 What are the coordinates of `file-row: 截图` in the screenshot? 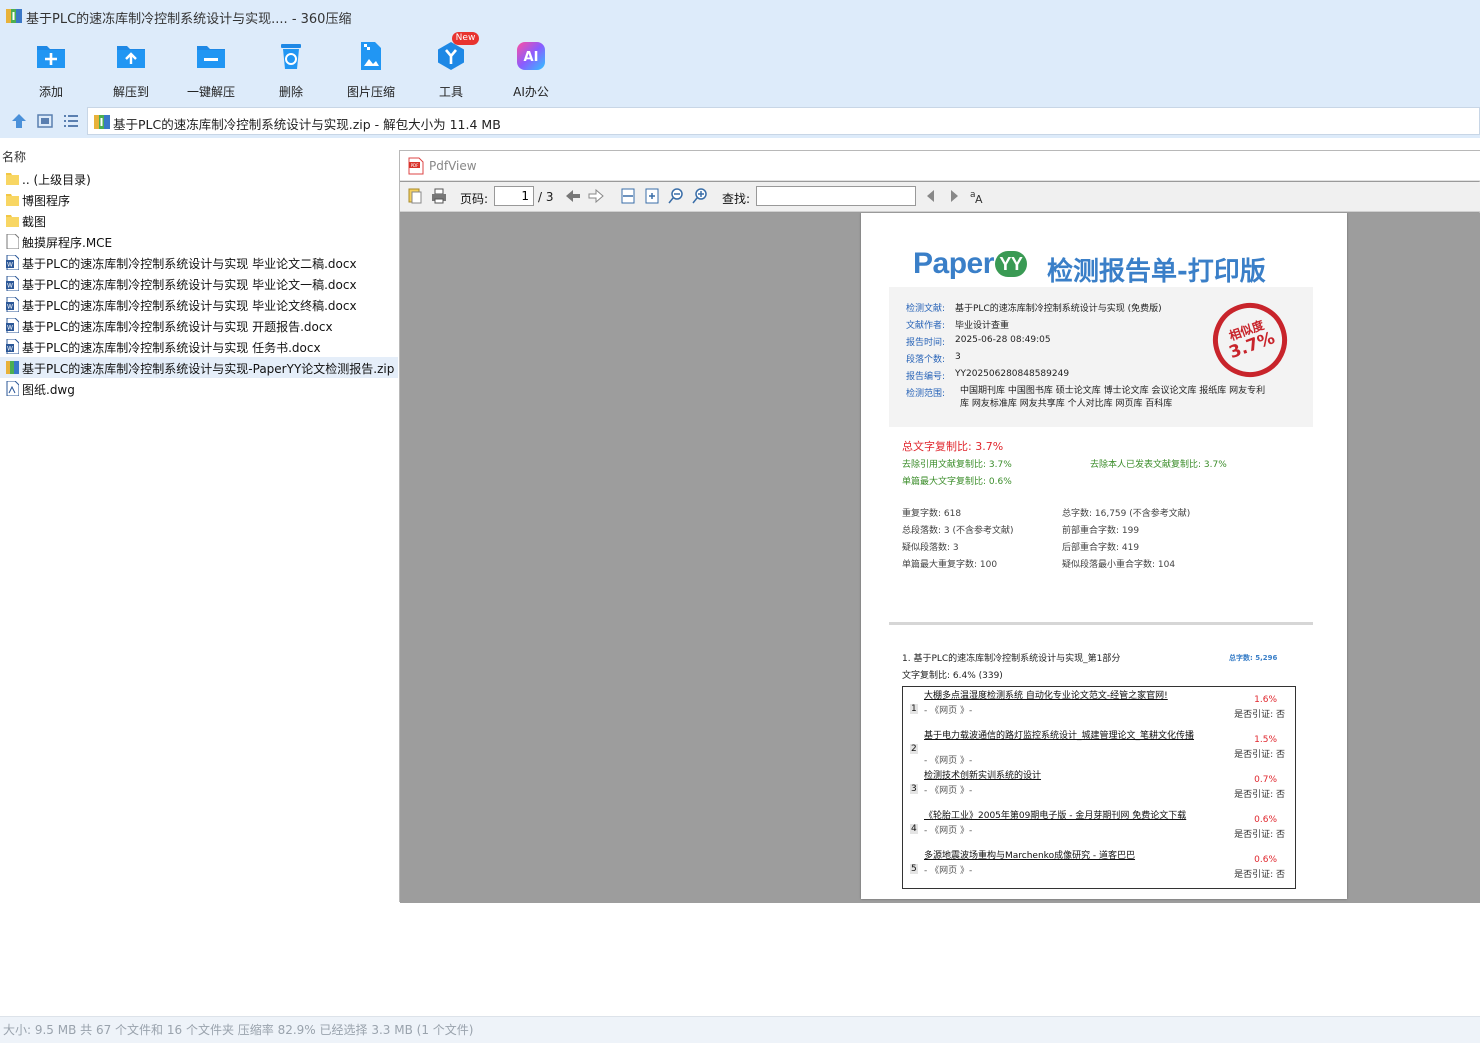 It's located at (199, 220).